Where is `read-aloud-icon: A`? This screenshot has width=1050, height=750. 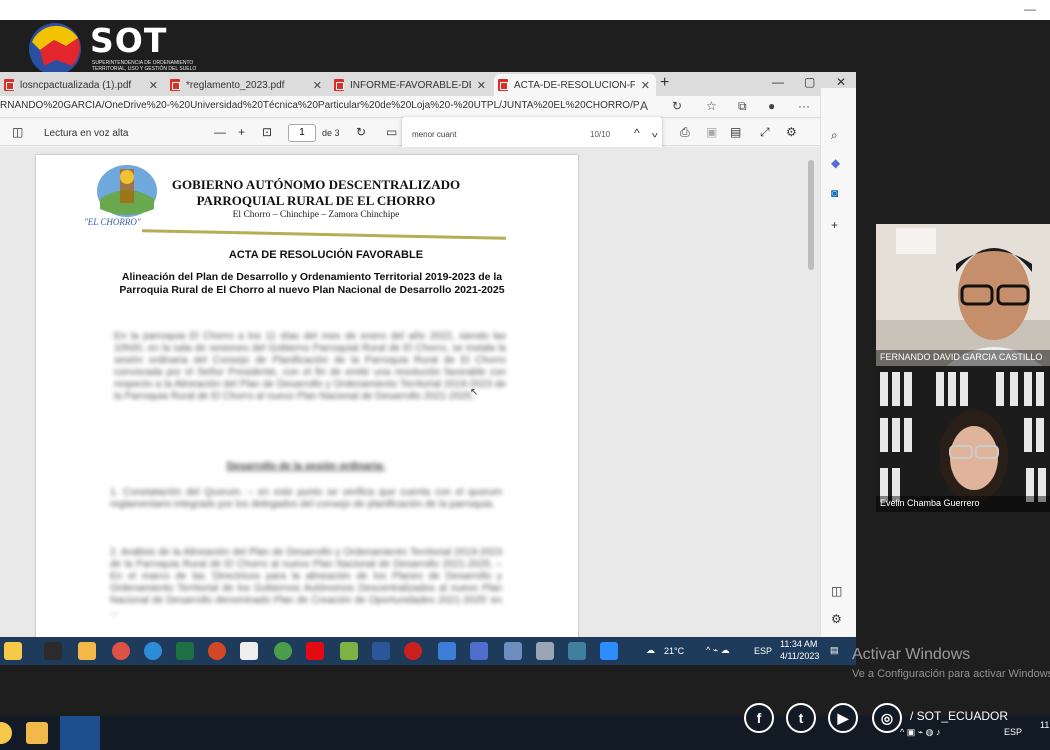 read-aloud-icon: A is located at coordinates (644, 106).